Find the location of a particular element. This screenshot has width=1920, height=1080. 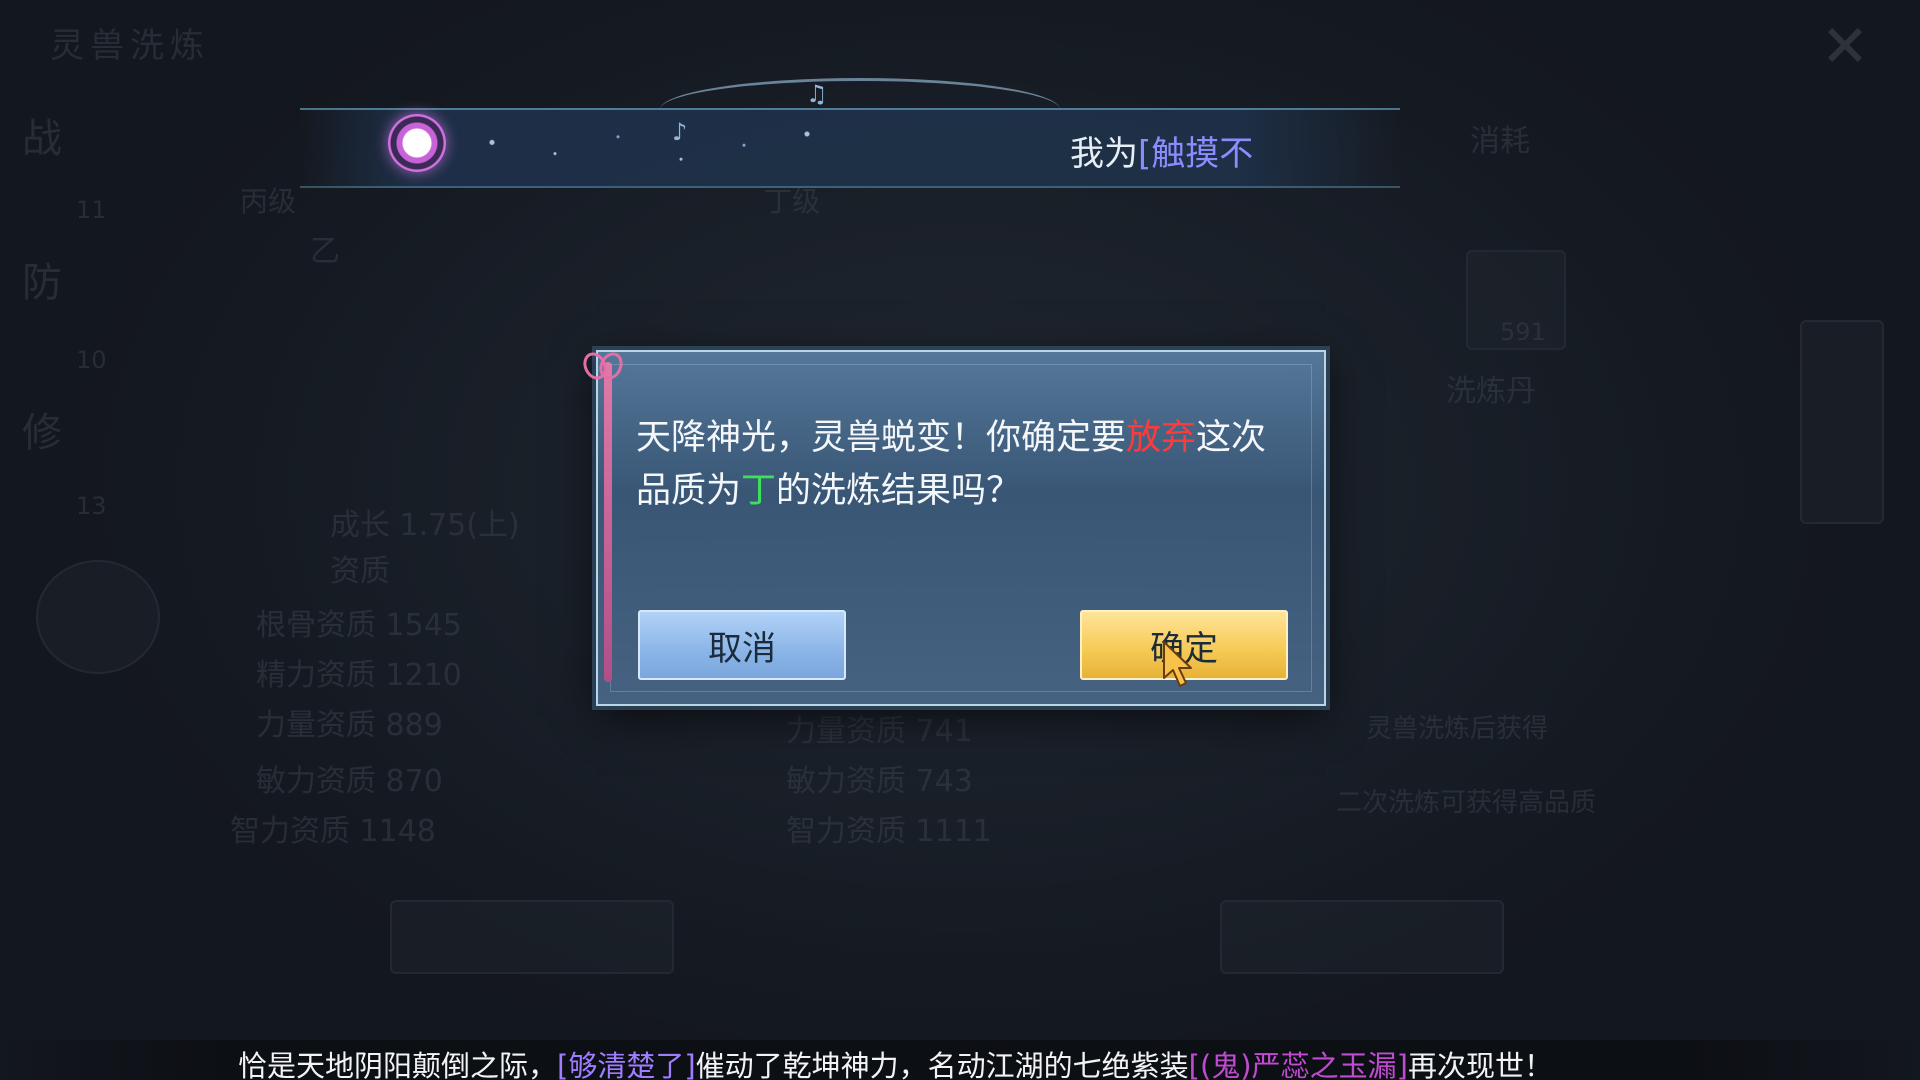

broadcast-sparkles is located at coordinates (660, 148).